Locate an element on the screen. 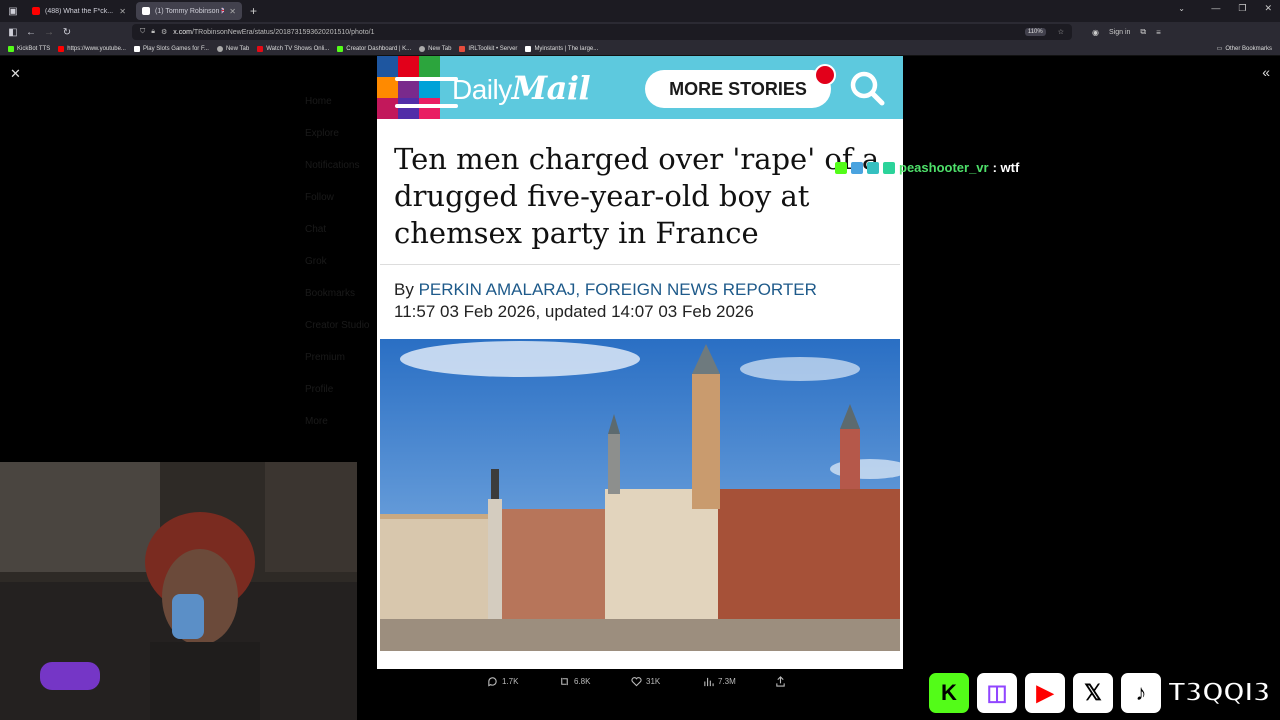 This screenshot has height=720, width=1280. sidebar-ghost-item: More is located at coordinates (316, 421).